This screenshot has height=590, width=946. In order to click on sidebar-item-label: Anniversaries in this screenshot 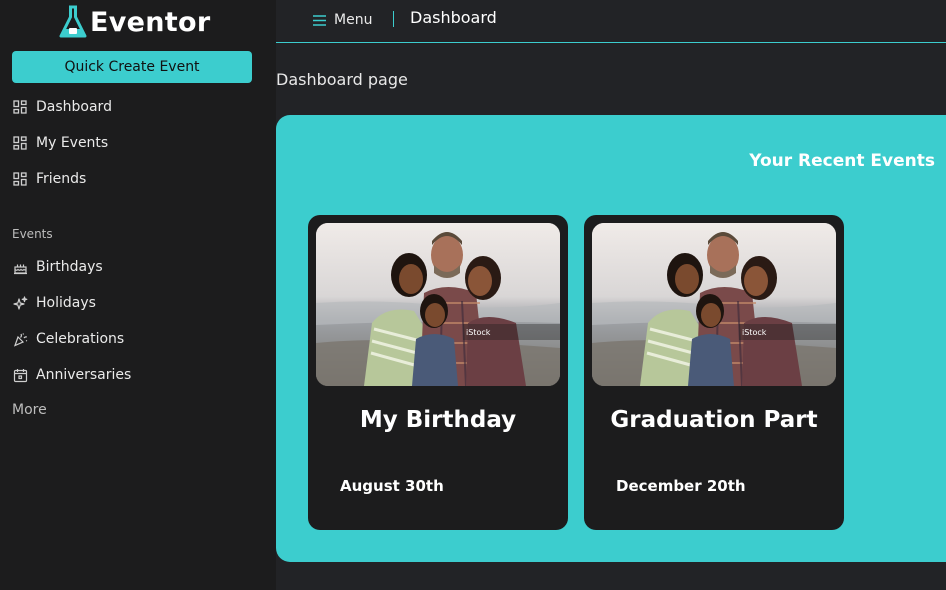, I will do `click(84, 375)`.